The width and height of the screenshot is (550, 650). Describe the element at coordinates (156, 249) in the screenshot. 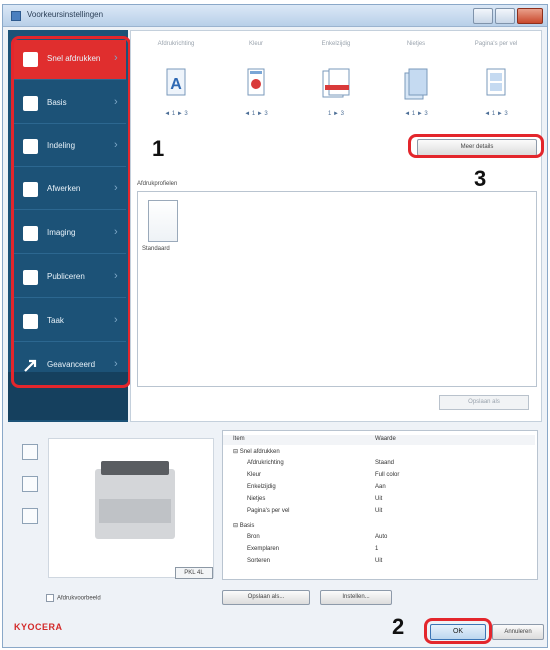

I see `profile-name: Standaard` at that location.